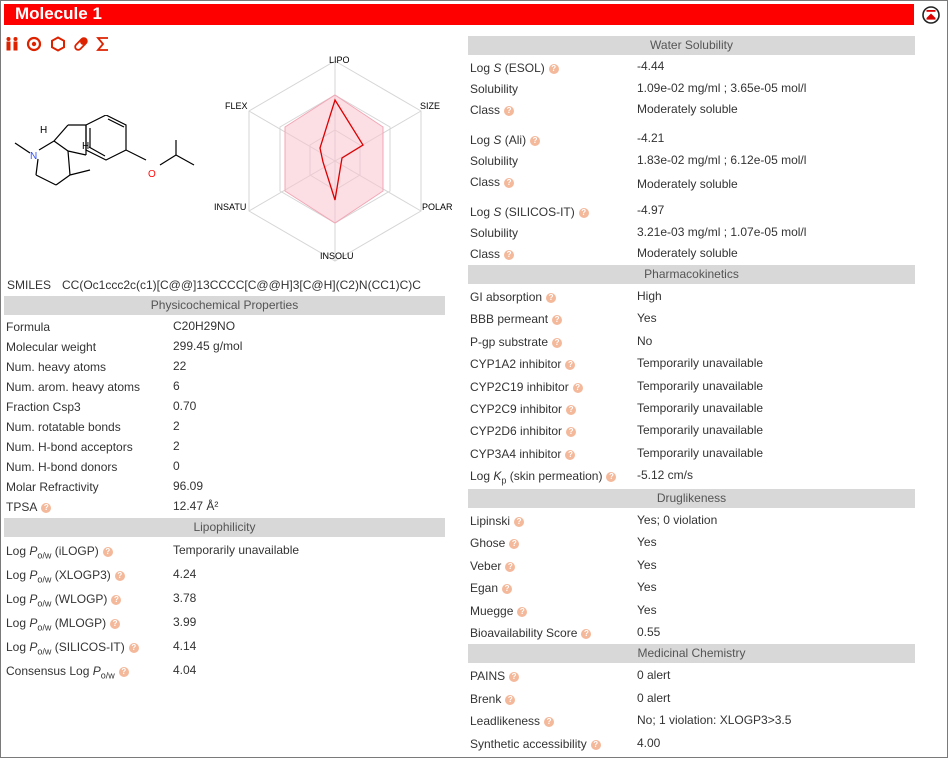  Describe the element at coordinates (62, 467) in the screenshot. I see `property-label-text: Num. H-bond donors` at that location.